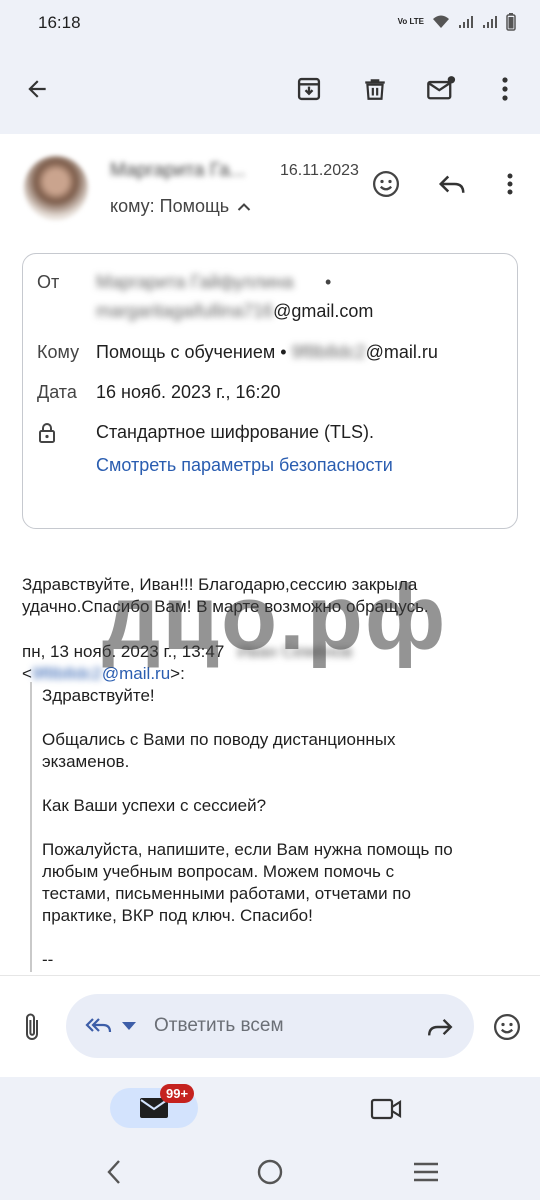 This screenshot has height=1200, width=540. What do you see at coordinates (270, 1172) in the screenshot?
I see `nav-home-icon` at bounding box center [270, 1172].